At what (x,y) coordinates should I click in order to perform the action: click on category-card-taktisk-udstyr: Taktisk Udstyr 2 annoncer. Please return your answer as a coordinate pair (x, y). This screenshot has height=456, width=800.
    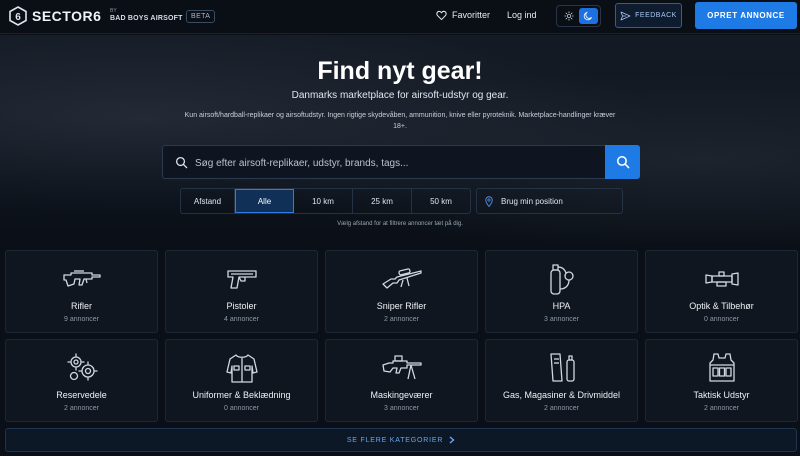
    Looking at the image, I should click on (721, 380).